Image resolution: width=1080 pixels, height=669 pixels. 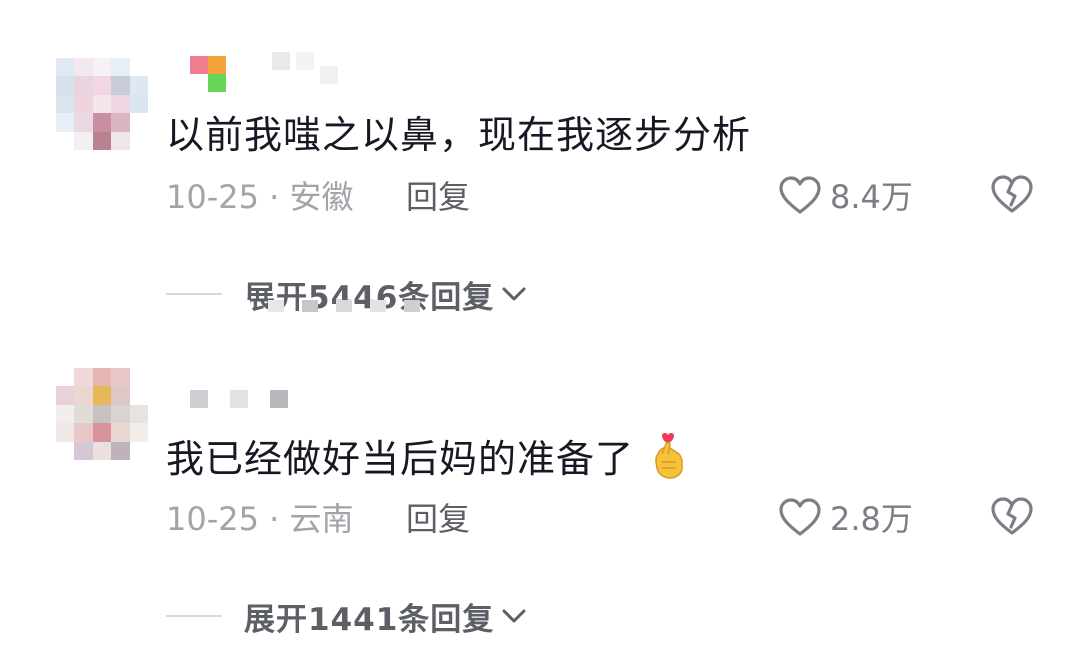 I want to click on like-button: 8.4万, so click(x=845, y=195).